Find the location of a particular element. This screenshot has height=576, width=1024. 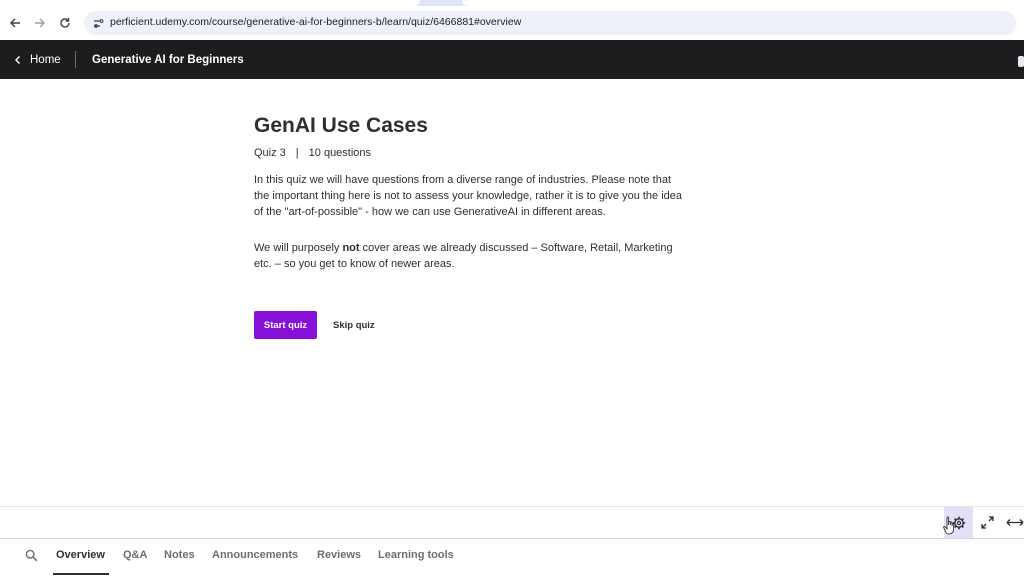

tab-reviews: Reviews is located at coordinates (339, 555).